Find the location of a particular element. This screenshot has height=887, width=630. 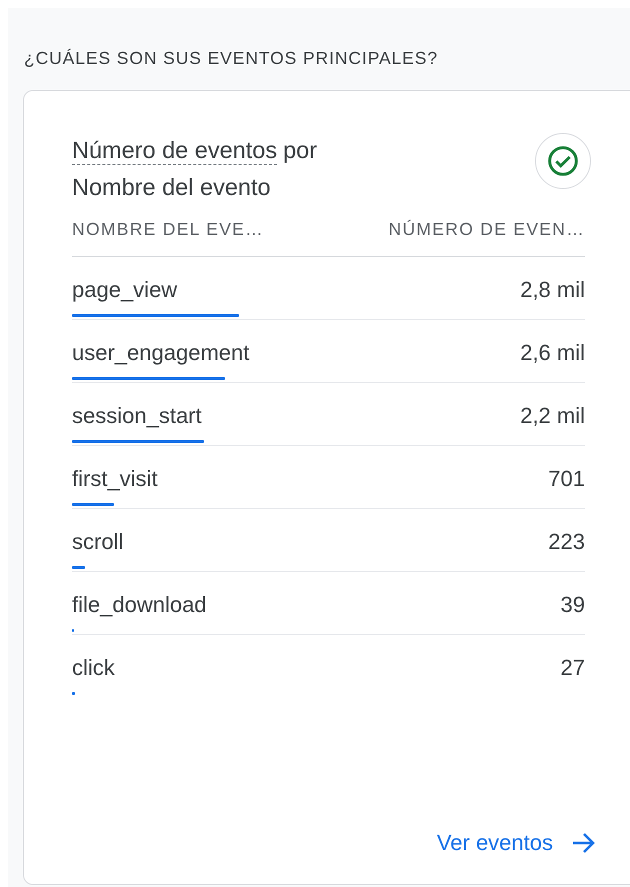

event-count: 223 is located at coordinates (566, 542).